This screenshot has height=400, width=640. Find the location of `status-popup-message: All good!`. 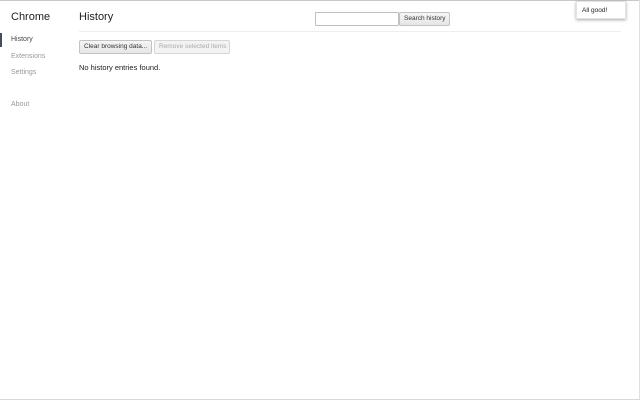

status-popup-message: All good! is located at coordinates (595, 10).